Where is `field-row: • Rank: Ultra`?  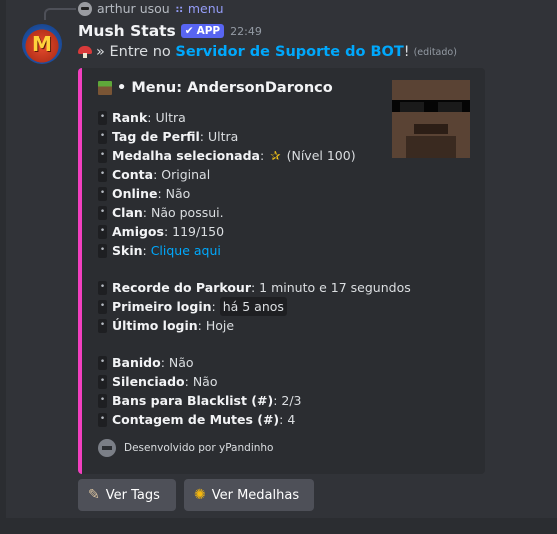 field-row: • Rank: Ultra is located at coordinates (142, 117).